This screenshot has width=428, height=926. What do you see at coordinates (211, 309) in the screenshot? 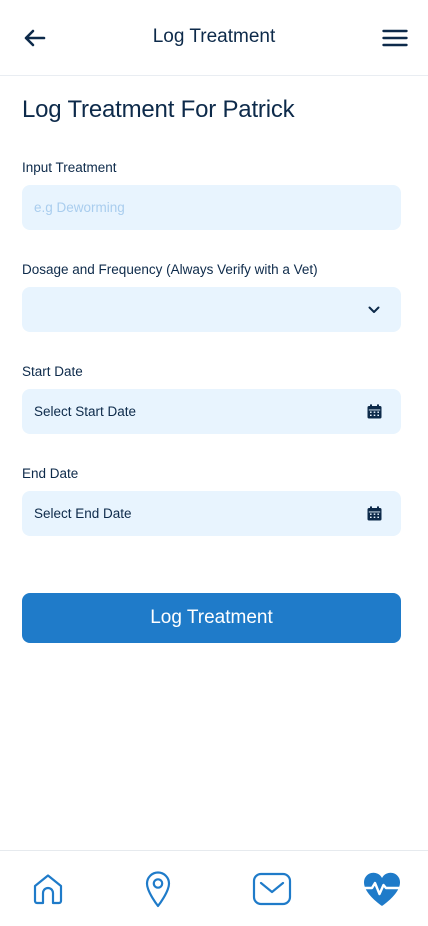
I see `dosage-select` at bounding box center [211, 309].